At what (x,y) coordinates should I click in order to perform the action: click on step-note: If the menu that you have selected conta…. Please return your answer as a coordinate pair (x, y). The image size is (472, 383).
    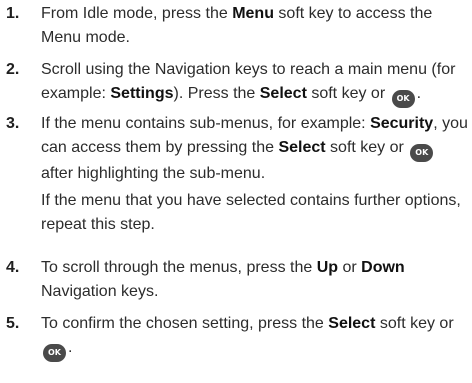
    Looking at the image, I should click on (251, 212).